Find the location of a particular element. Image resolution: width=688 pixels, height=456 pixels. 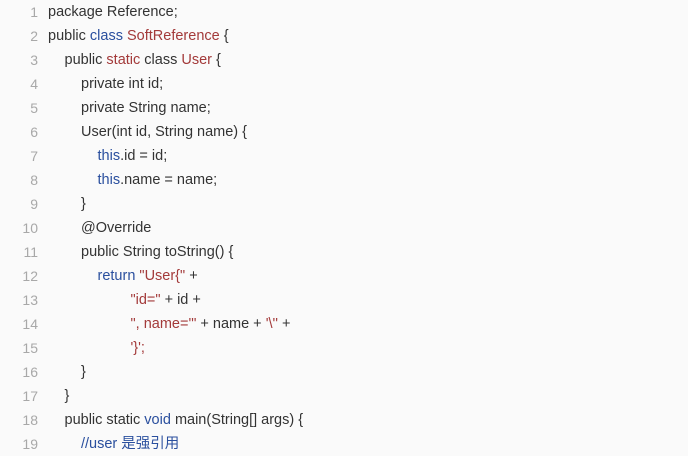

code-line: 17} is located at coordinates (344, 396).